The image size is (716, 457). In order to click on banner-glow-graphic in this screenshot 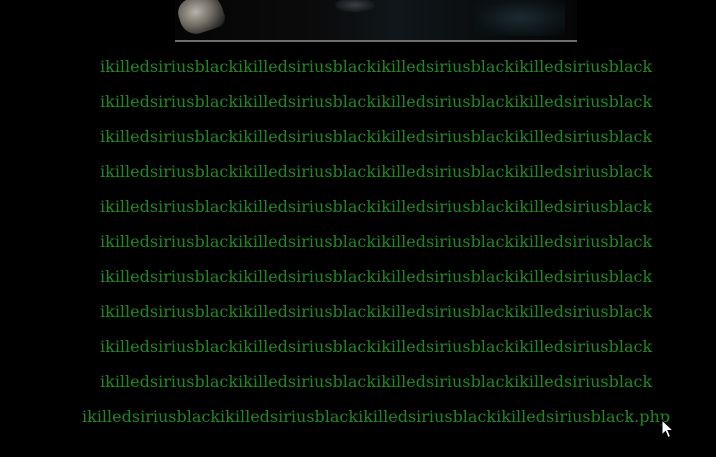, I will do `click(520, 18)`.